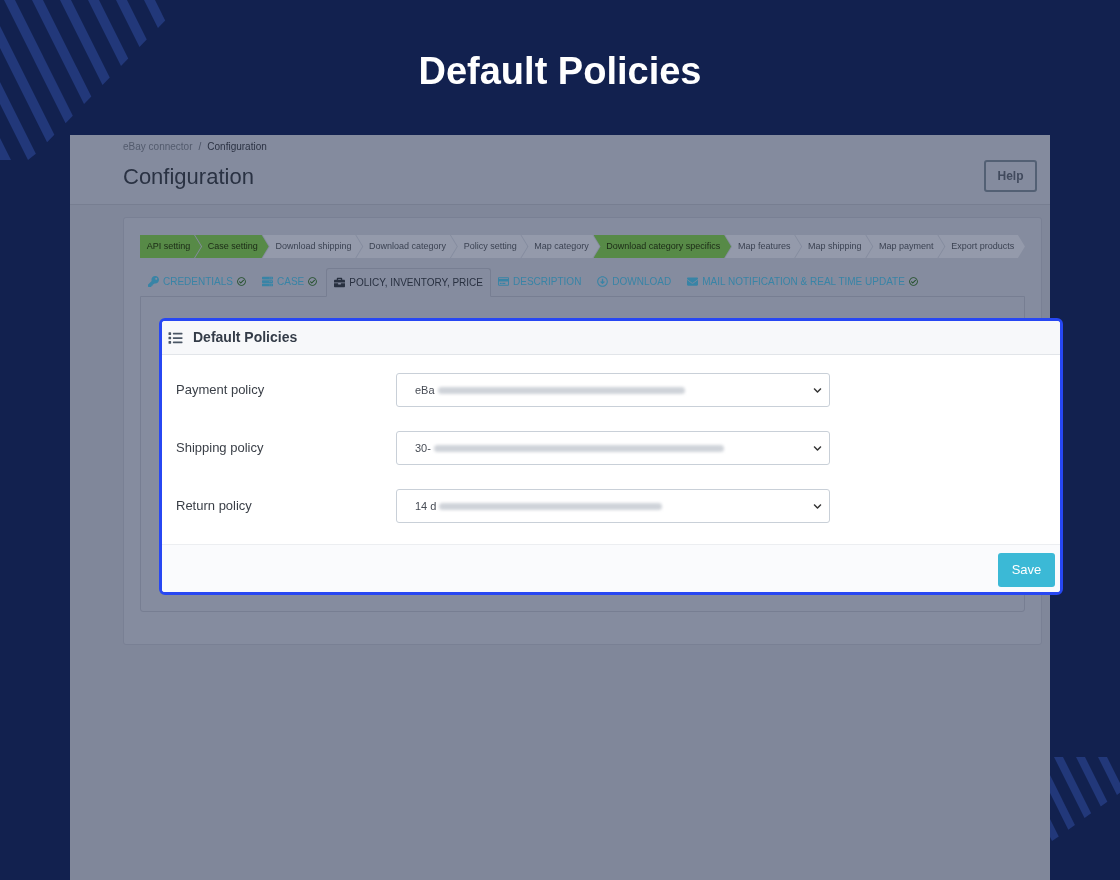 The image size is (1120, 880). Describe the element at coordinates (905, 246) in the screenshot. I see `progress-step: Map payment` at that location.